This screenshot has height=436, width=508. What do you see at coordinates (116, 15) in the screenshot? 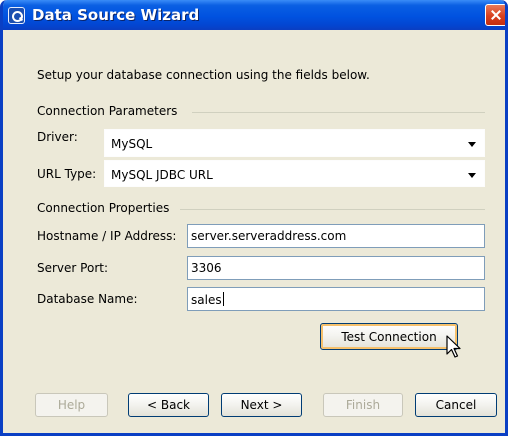
I see `window-title: Data Source Wizard` at bounding box center [116, 15].